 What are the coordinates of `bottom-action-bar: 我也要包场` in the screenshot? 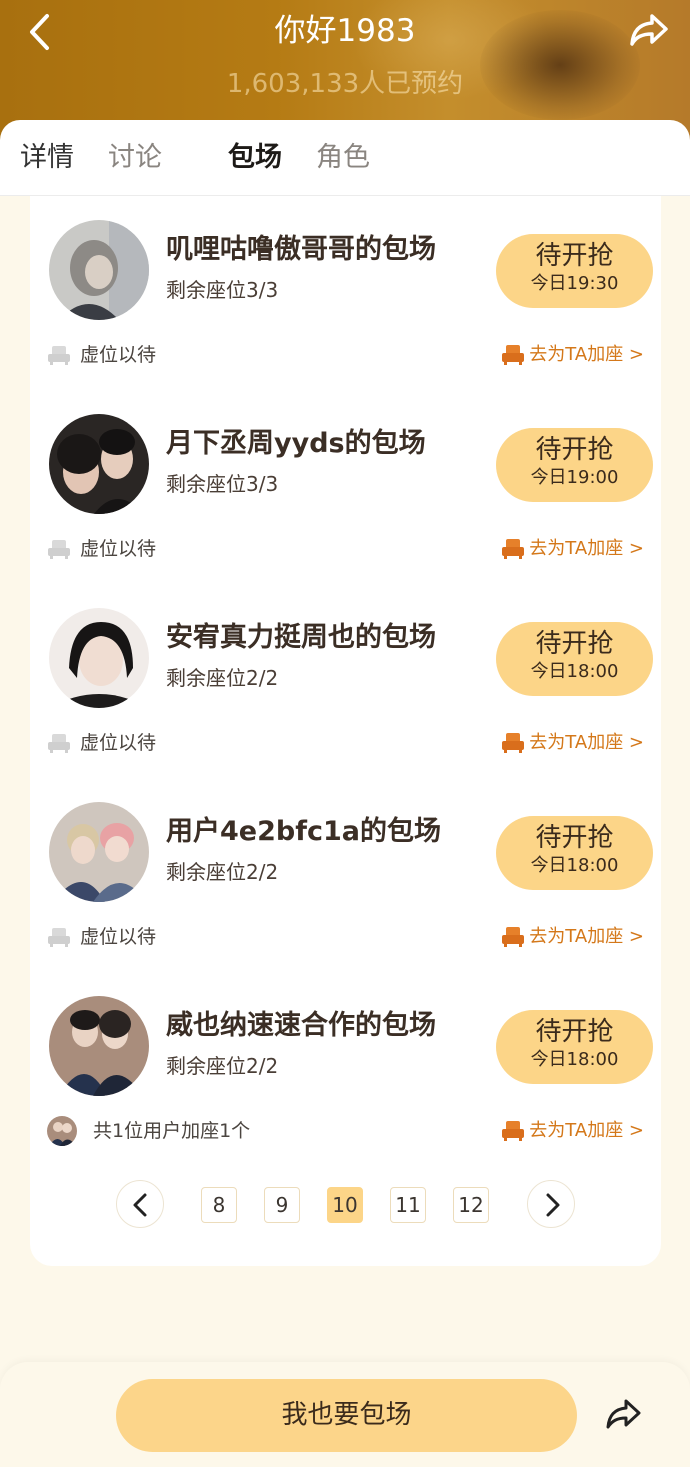 It's located at (345, 1414).